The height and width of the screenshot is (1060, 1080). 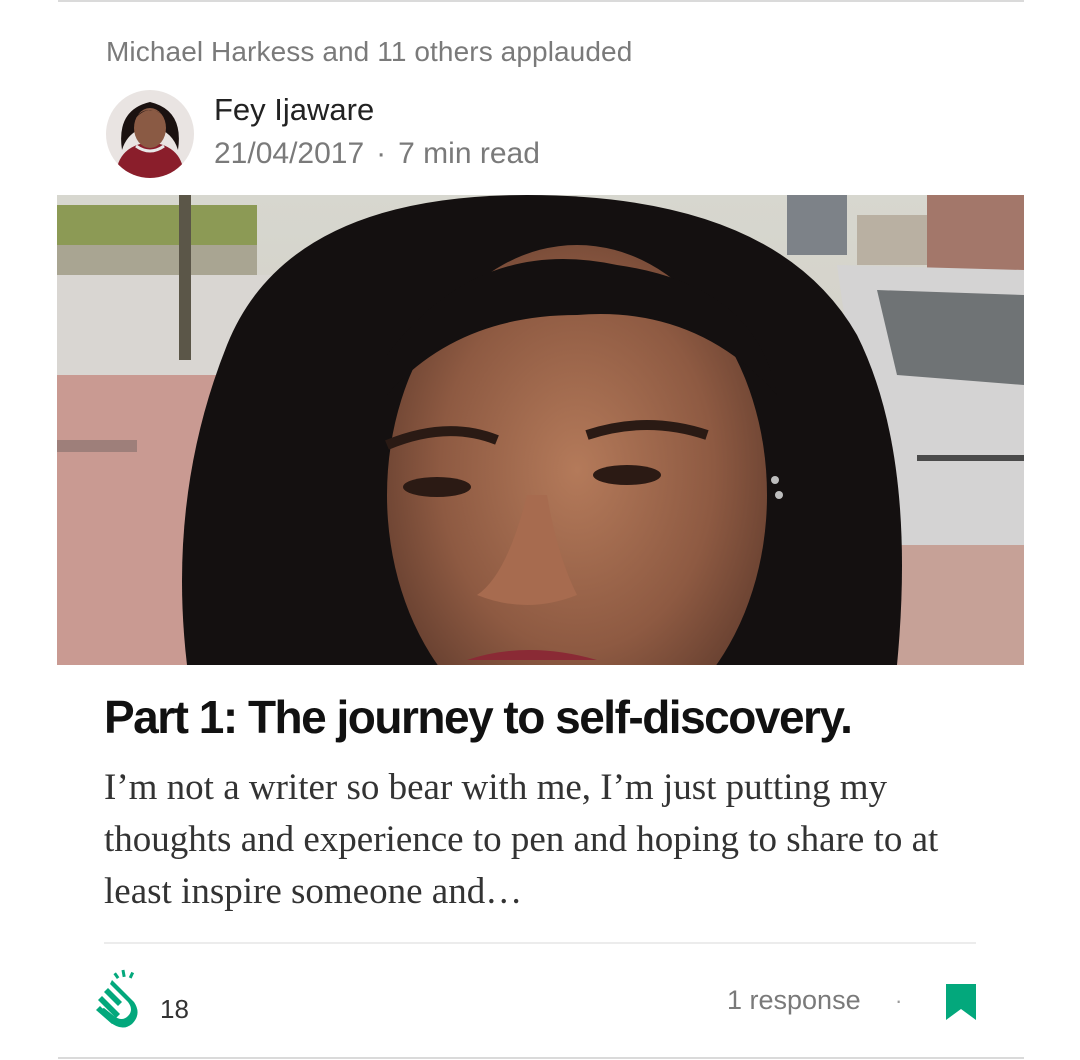 I want to click on bookmark-icon, so click(x=961, y=1002).